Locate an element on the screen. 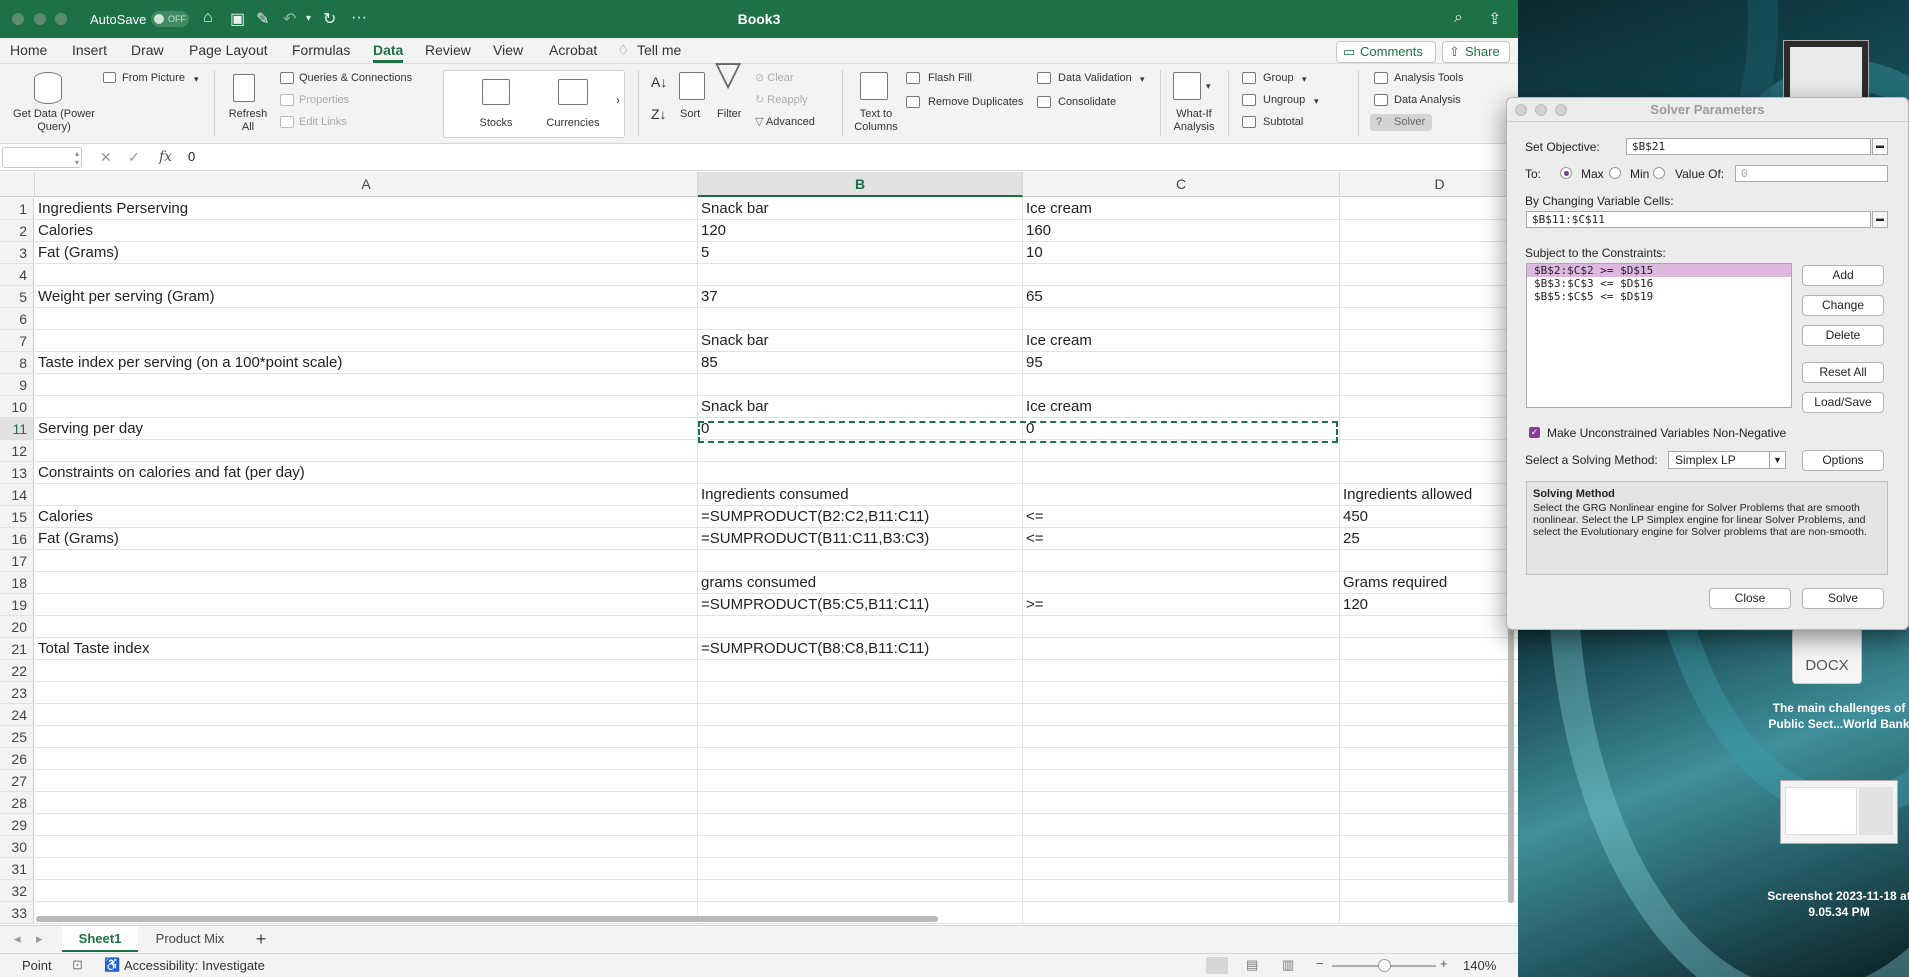  normal-view-button is located at coordinates (1217, 965).